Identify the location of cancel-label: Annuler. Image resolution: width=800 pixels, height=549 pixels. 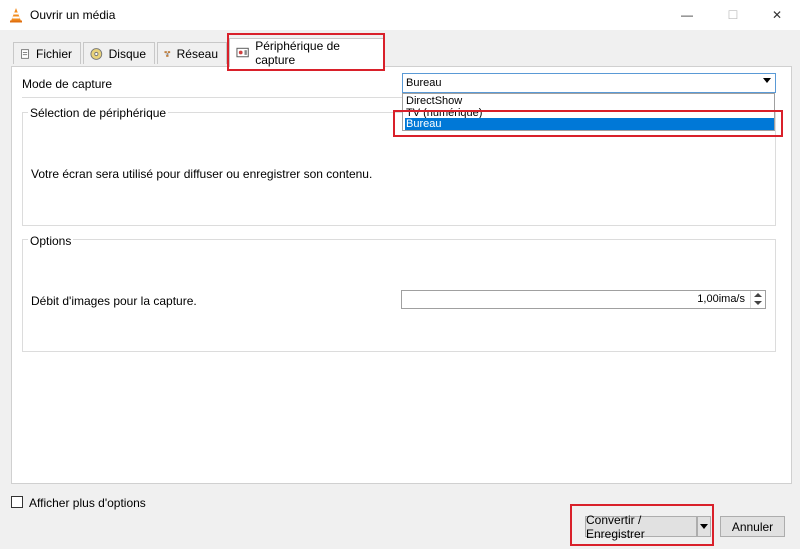
(752, 526).